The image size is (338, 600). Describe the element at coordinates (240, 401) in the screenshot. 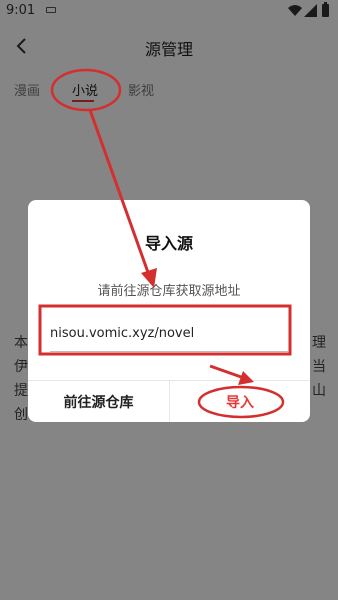

I see `import-button: 导入` at that location.